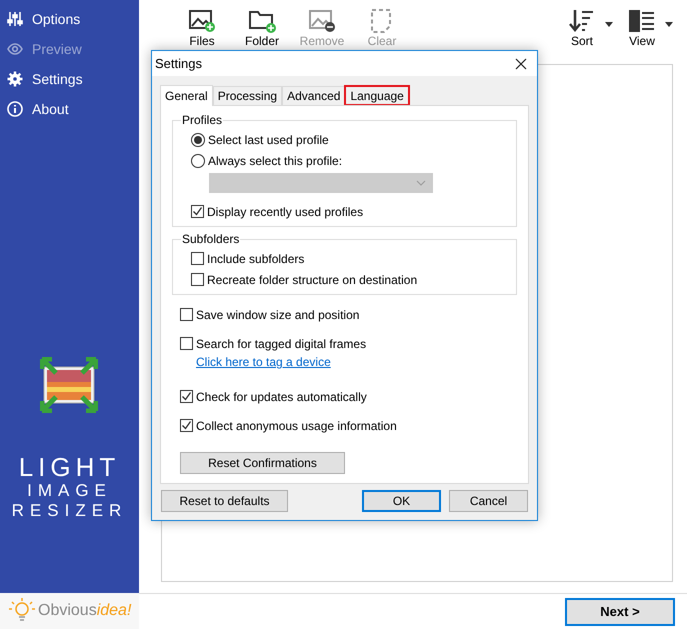 The image size is (687, 629). Describe the element at coordinates (421, 183) in the screenshot. I see `chevron-down-icon` at that location.